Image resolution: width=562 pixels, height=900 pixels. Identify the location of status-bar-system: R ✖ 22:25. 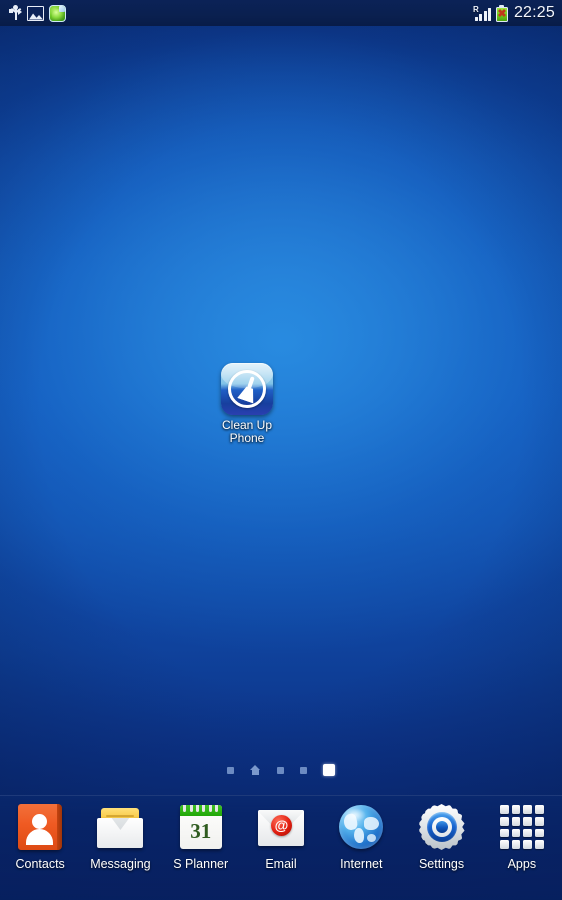
(517, 13).